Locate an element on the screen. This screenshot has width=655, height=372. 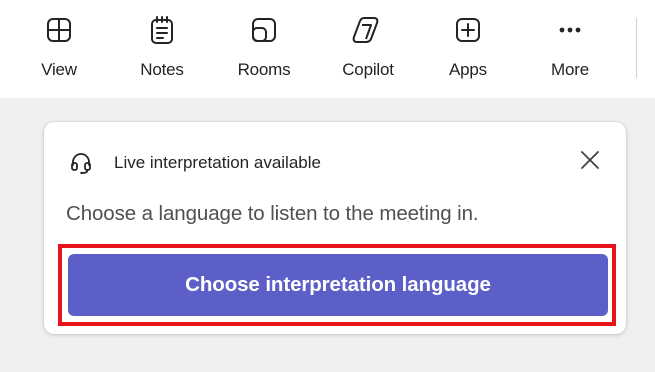
view-button: View is located at coordinates (59, 49).